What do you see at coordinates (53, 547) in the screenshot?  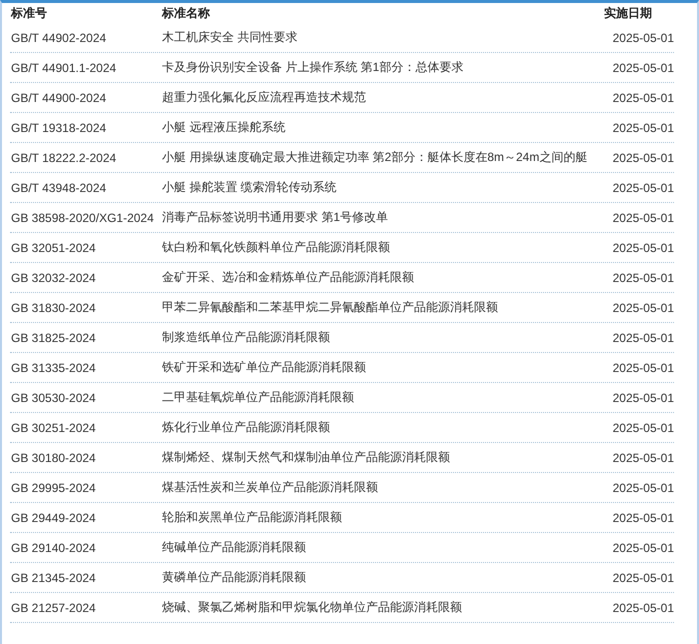 I see `table-cell: GB 29140-2024` at bounding box center [53, 547].